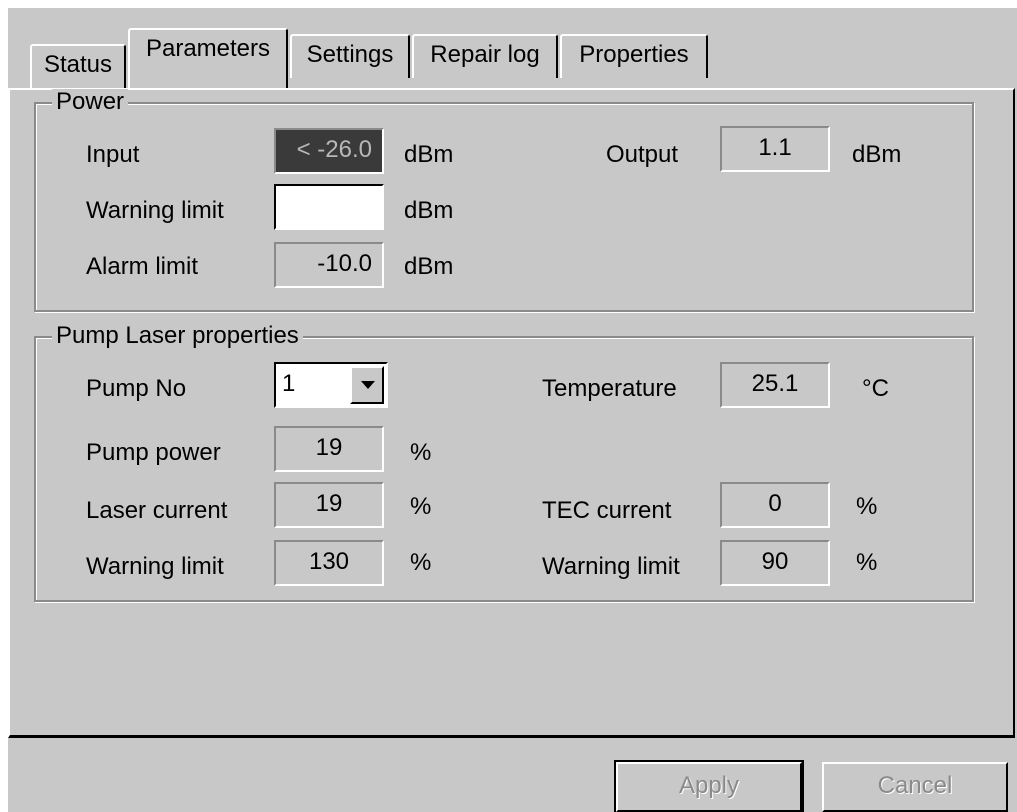 This screenshot has height=812, width=1017. What do you see at coordinates (350, 56) in the screenshot?
I see `tab-settings: Settings` at bounding box center [350, 56].